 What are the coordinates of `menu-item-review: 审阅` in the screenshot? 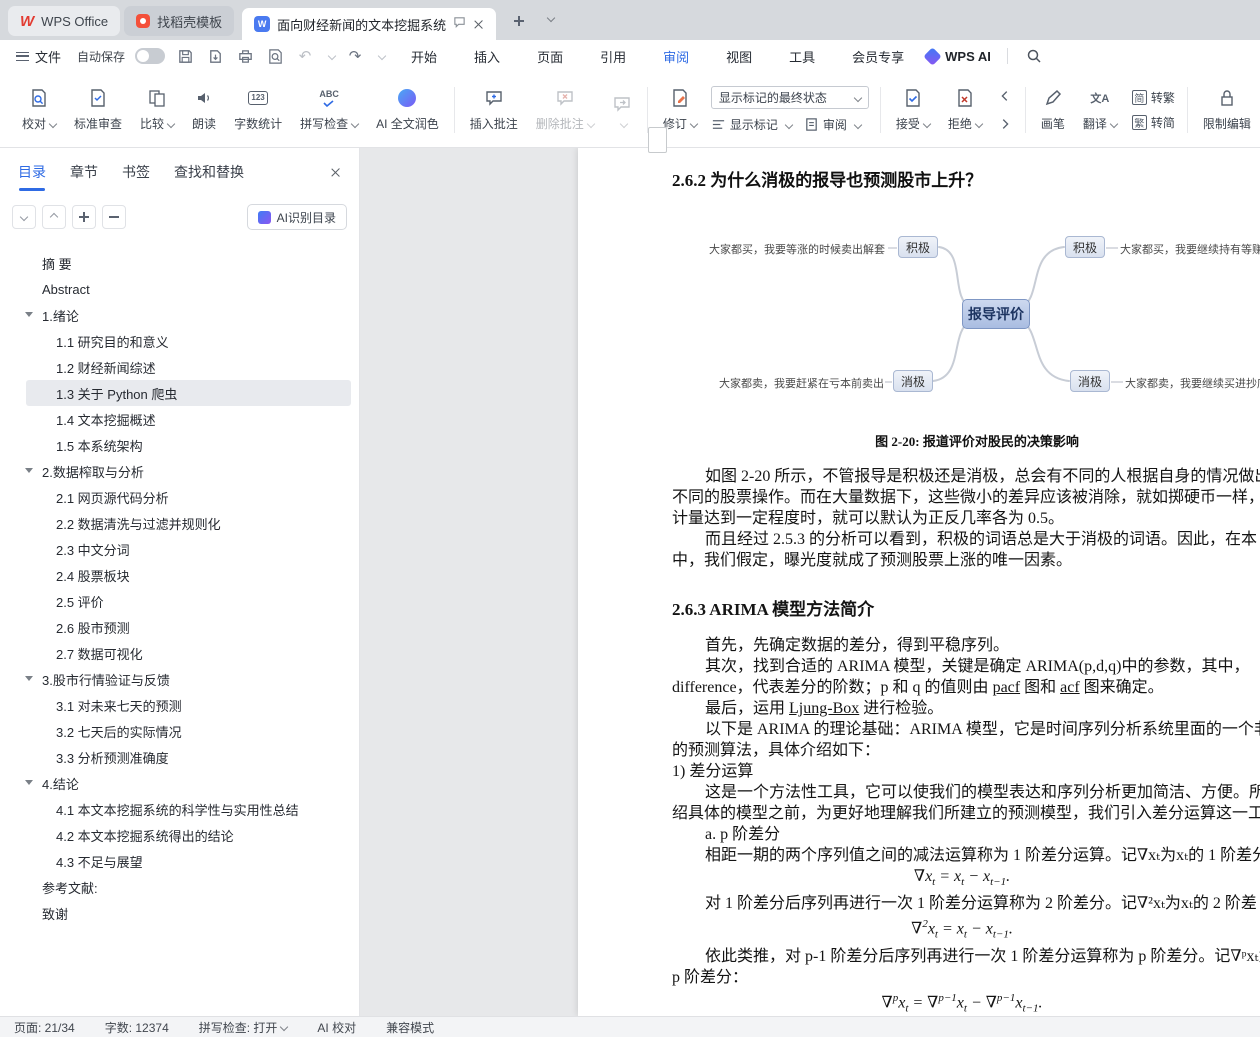 It's located at (676, 57).